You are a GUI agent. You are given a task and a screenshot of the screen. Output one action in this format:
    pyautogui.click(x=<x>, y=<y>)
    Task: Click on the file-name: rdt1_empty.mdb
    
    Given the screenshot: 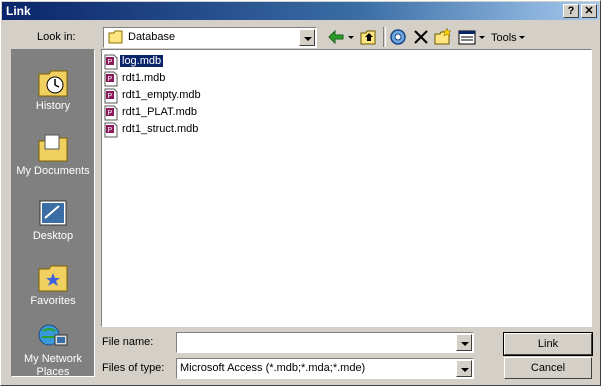 What is the action you would take?
    pyautogui.click(x=161, y=95)
    